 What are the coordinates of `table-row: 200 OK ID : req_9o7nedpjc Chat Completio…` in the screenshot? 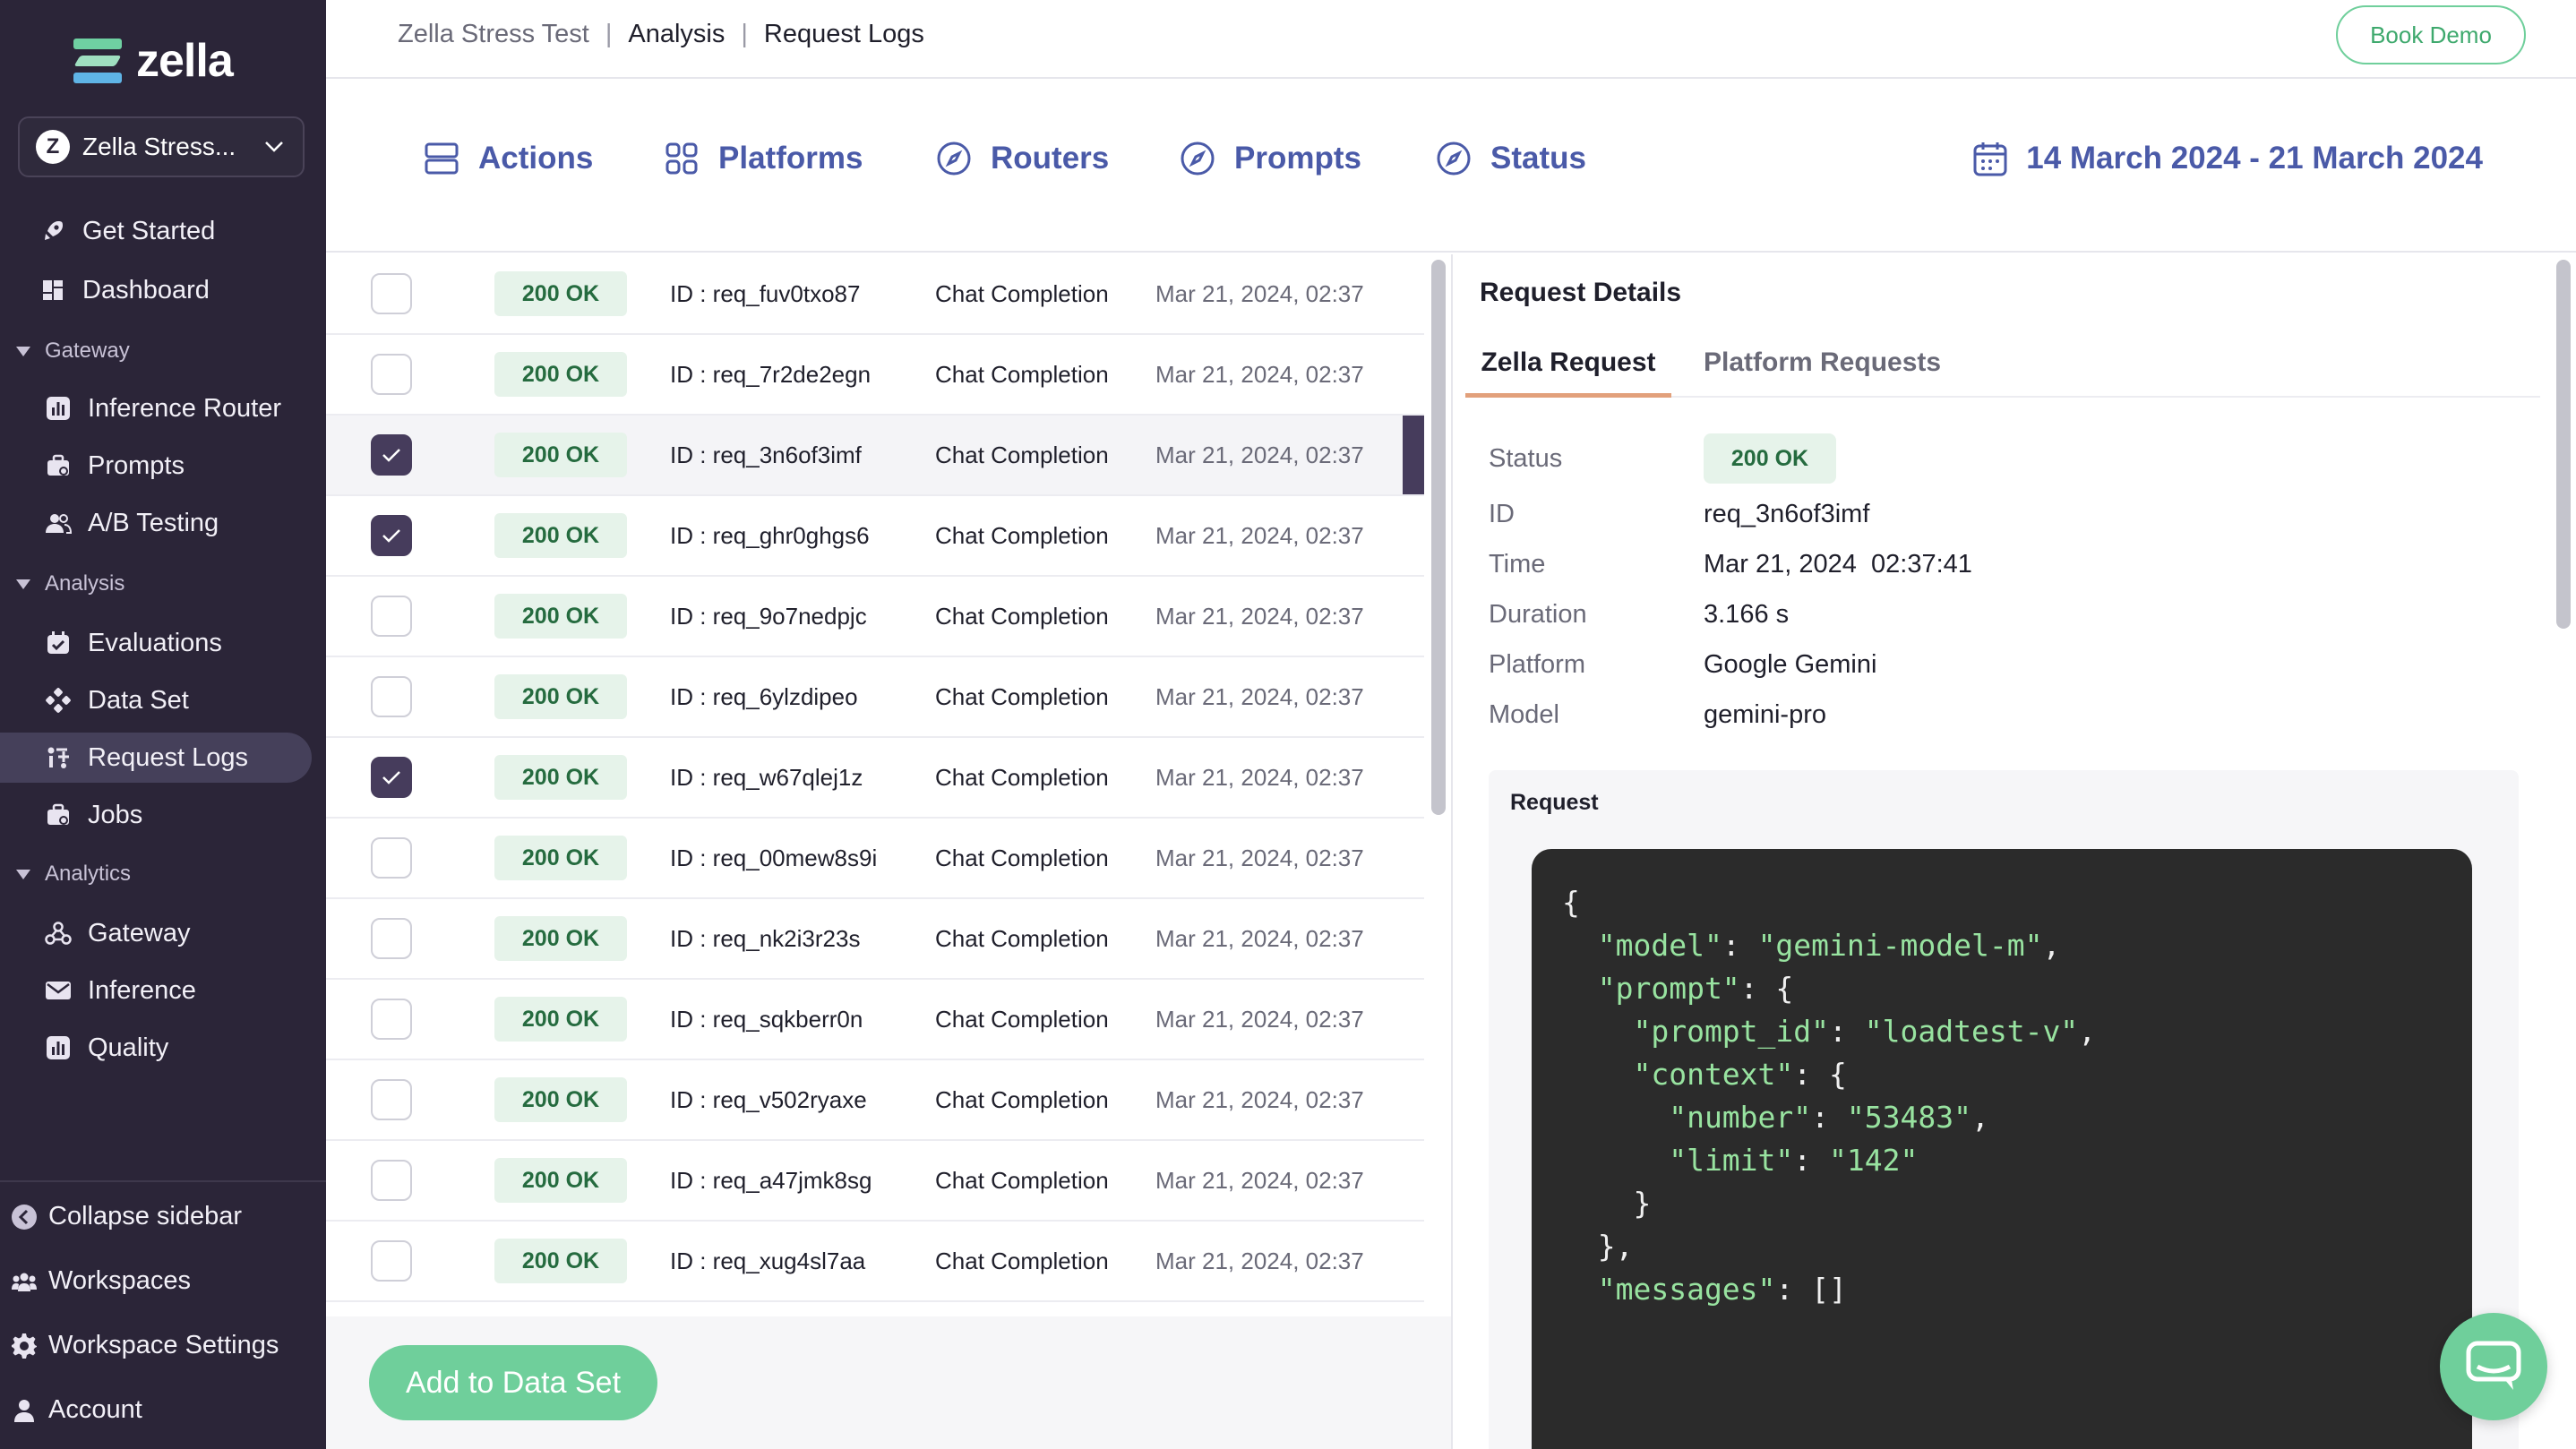 It's located at (875, 617).